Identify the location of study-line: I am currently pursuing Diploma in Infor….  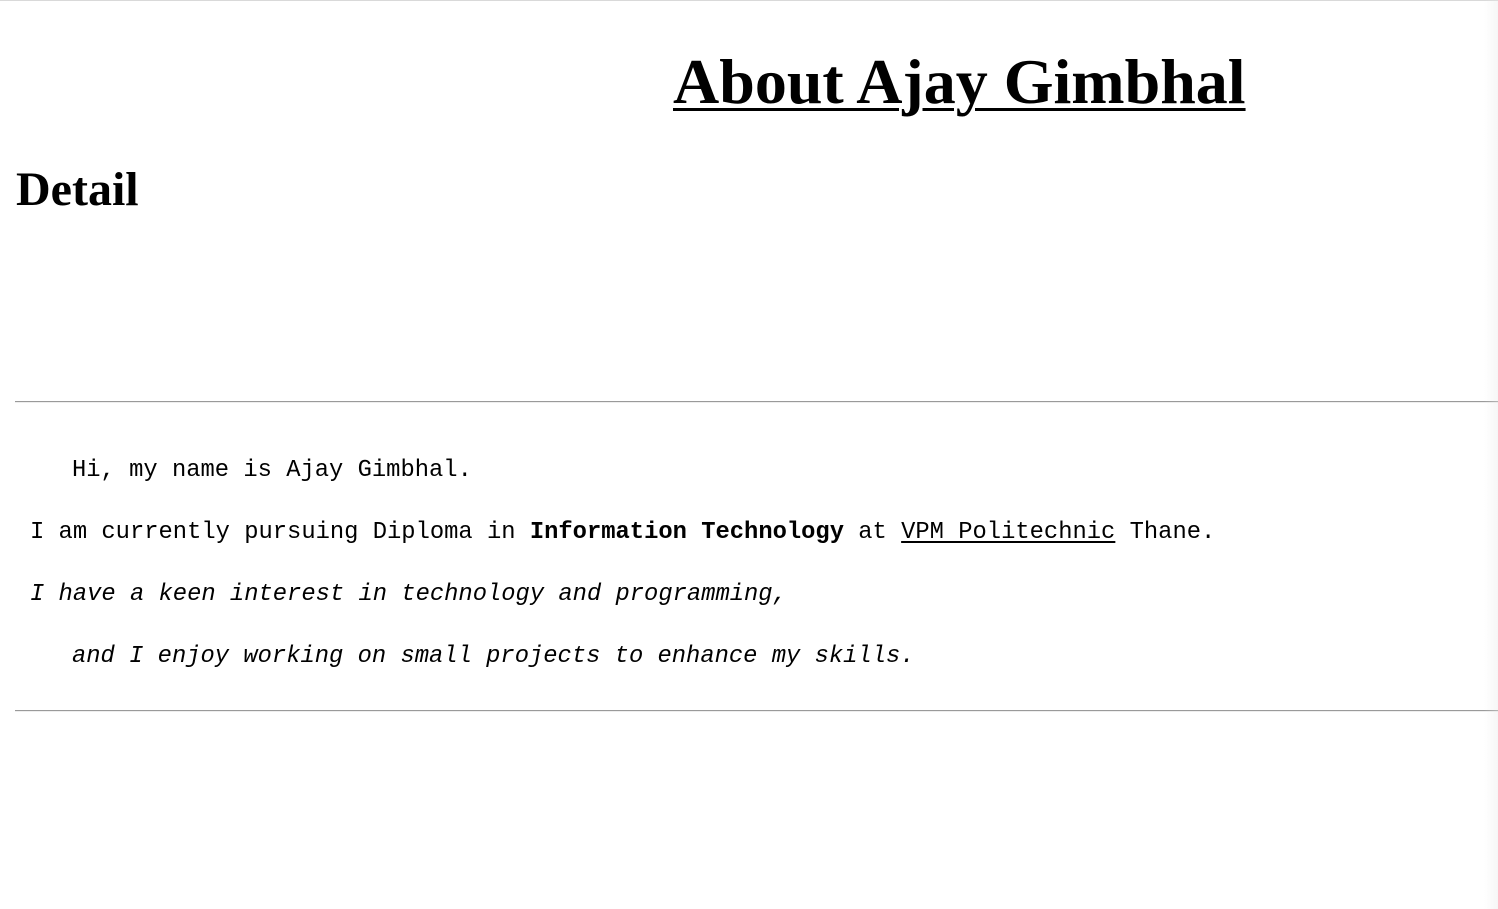
(750, 533).